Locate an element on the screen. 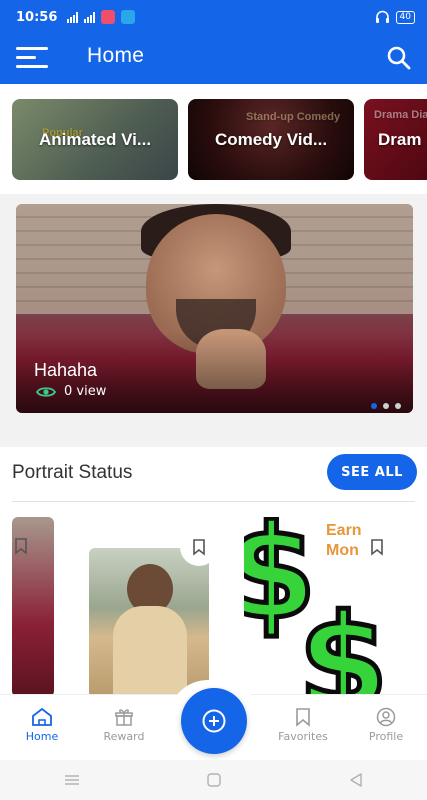  menu-icon is located at coordinates (72, 780).